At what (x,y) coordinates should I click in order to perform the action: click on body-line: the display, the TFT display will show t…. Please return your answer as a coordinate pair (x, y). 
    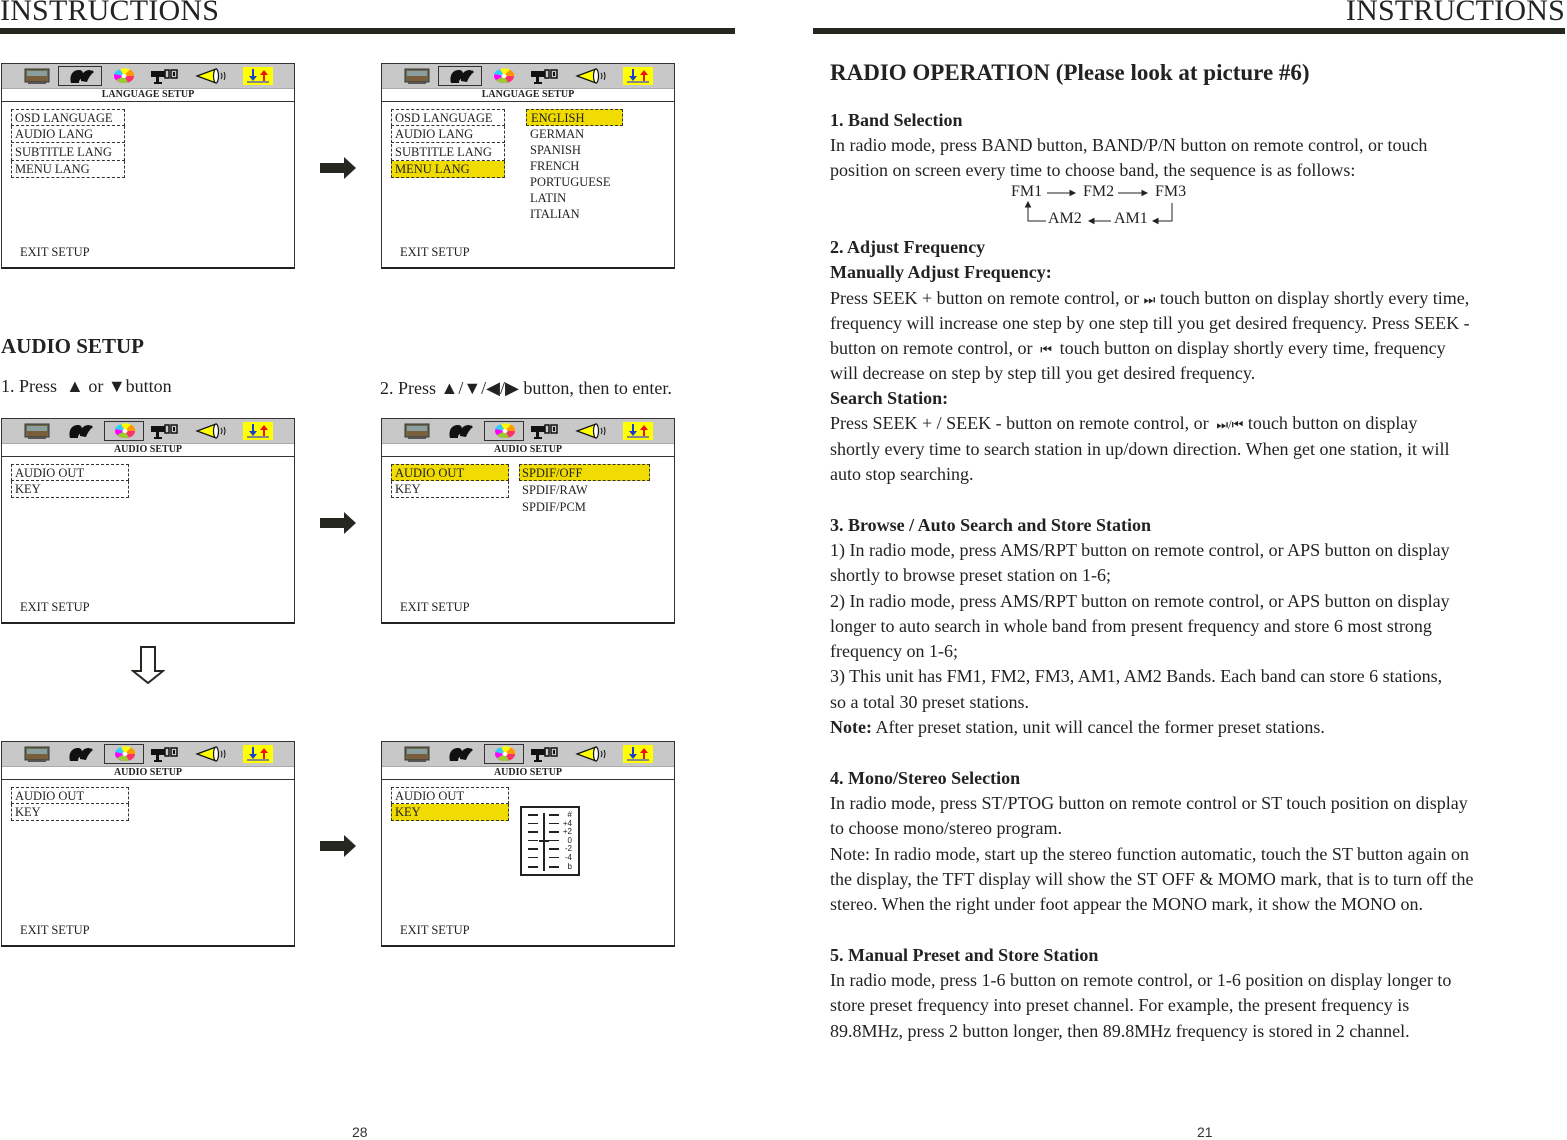
    Looking at the image, I should click on (1152, 878).